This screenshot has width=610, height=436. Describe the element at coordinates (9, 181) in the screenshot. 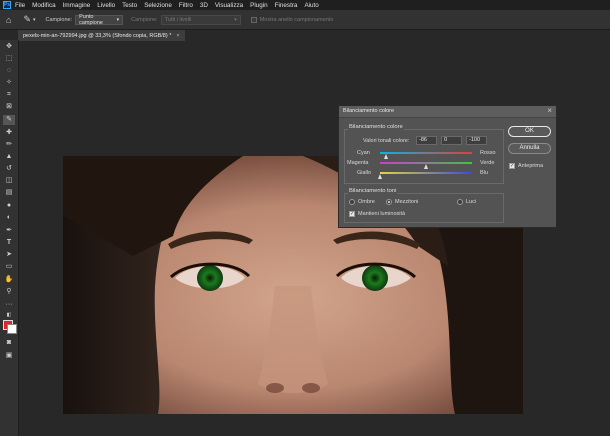

I see `eraser-icon: ◫` at that location.